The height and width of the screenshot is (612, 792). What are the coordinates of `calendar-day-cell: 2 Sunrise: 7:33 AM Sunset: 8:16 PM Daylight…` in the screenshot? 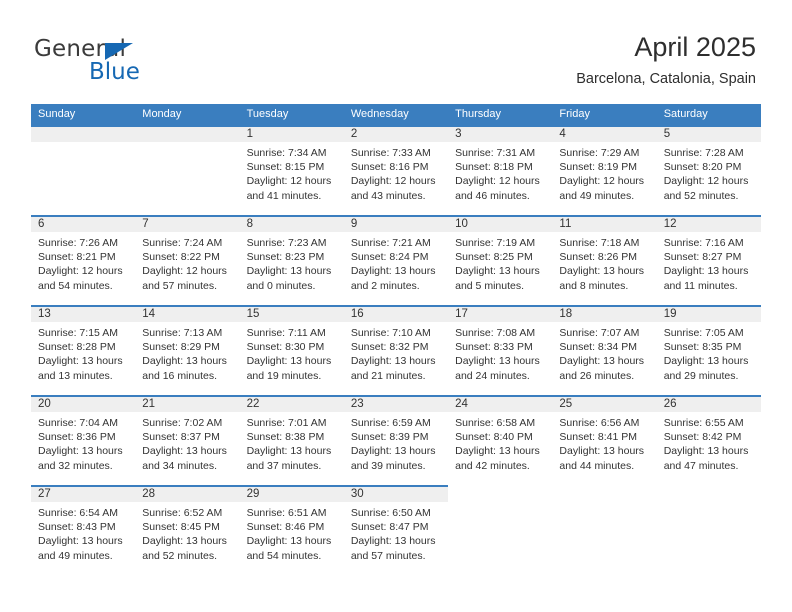 It's located at (396, 170).